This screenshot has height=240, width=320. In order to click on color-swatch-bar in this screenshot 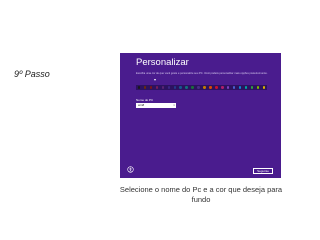, I will do `click(201, 87)`.